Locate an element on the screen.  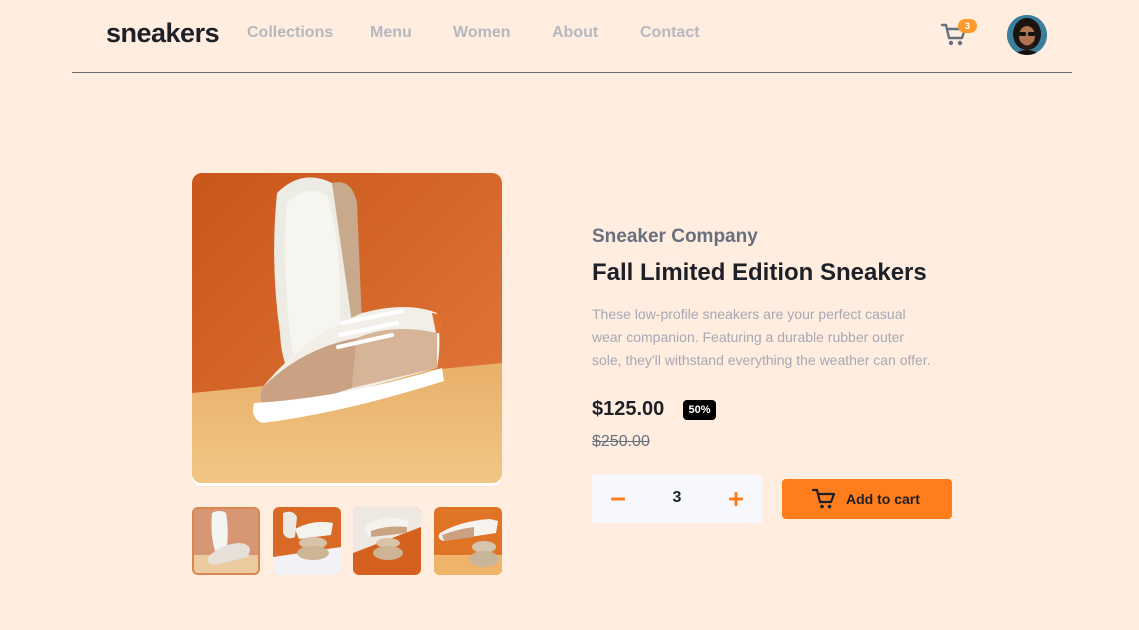
logo: sneakers is located at coordinates (163, 33).